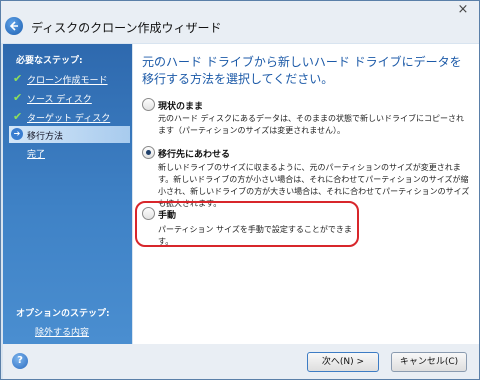  Describe the element at coordinates (69, 119) in the screenshot. I see `step-label: ターゲット ディスク` at that location.